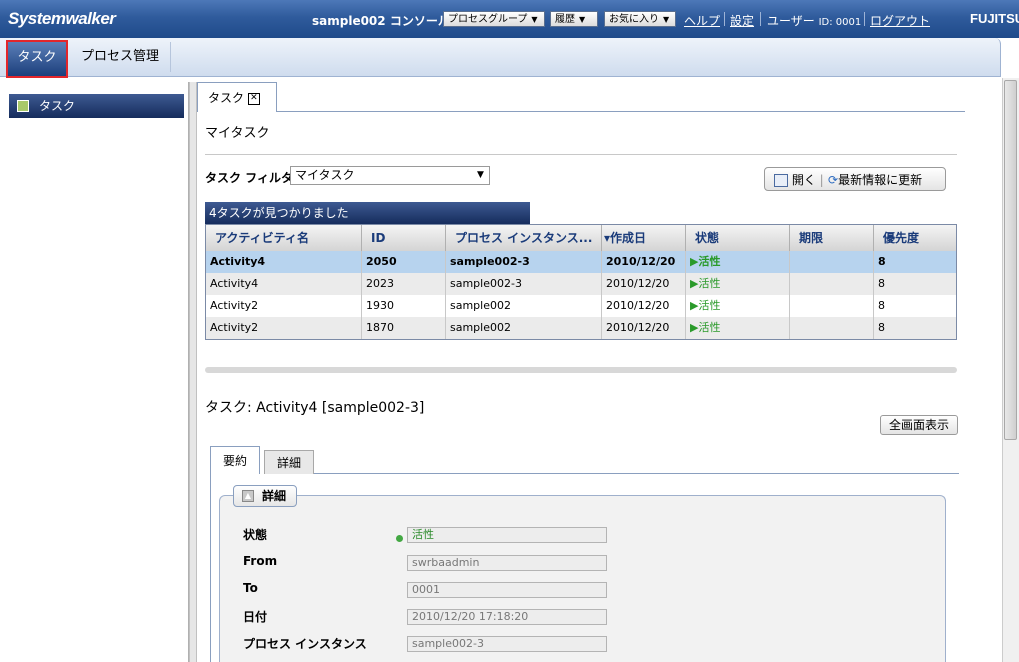  What do you see at coordinates (840, 22) in the screenshot?
I see `user-id: ID: 0001` at bounding box center [840, 22].